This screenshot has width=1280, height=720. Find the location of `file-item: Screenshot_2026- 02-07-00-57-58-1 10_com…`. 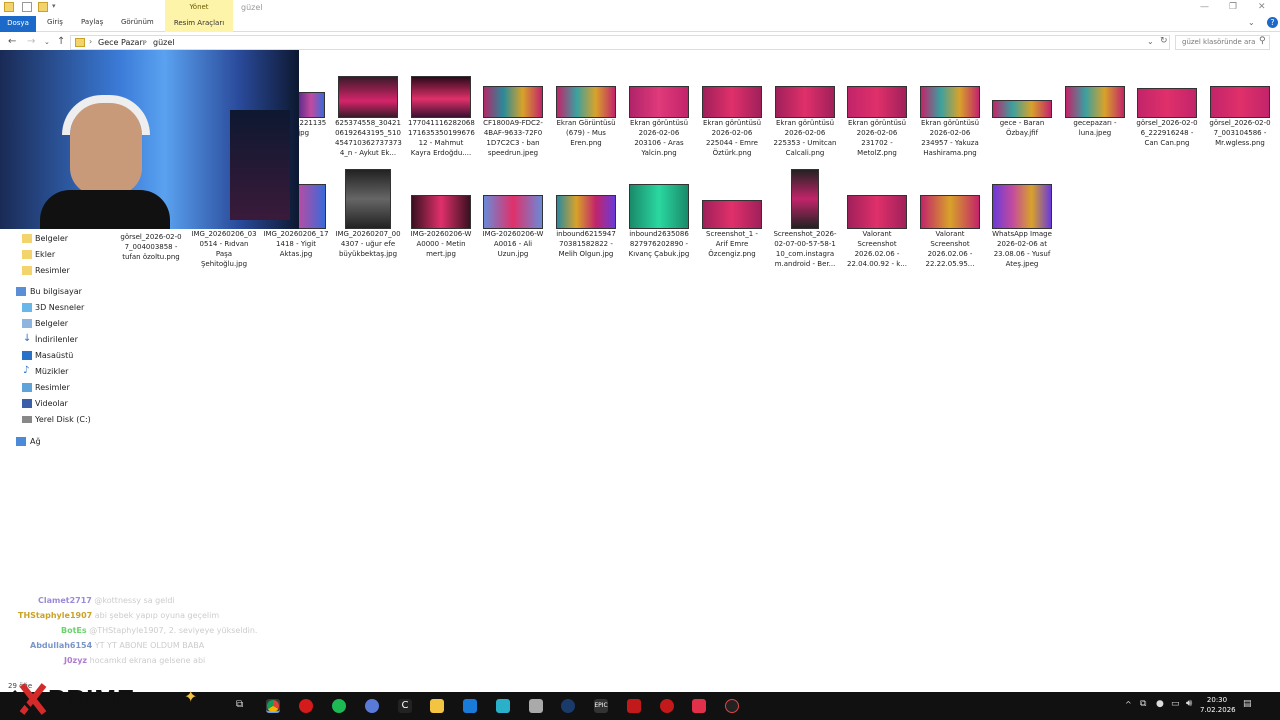

file-item: Screenshot_2026- 02-07-00-57-58-1 10_com… is located at coordinates (805, 219).